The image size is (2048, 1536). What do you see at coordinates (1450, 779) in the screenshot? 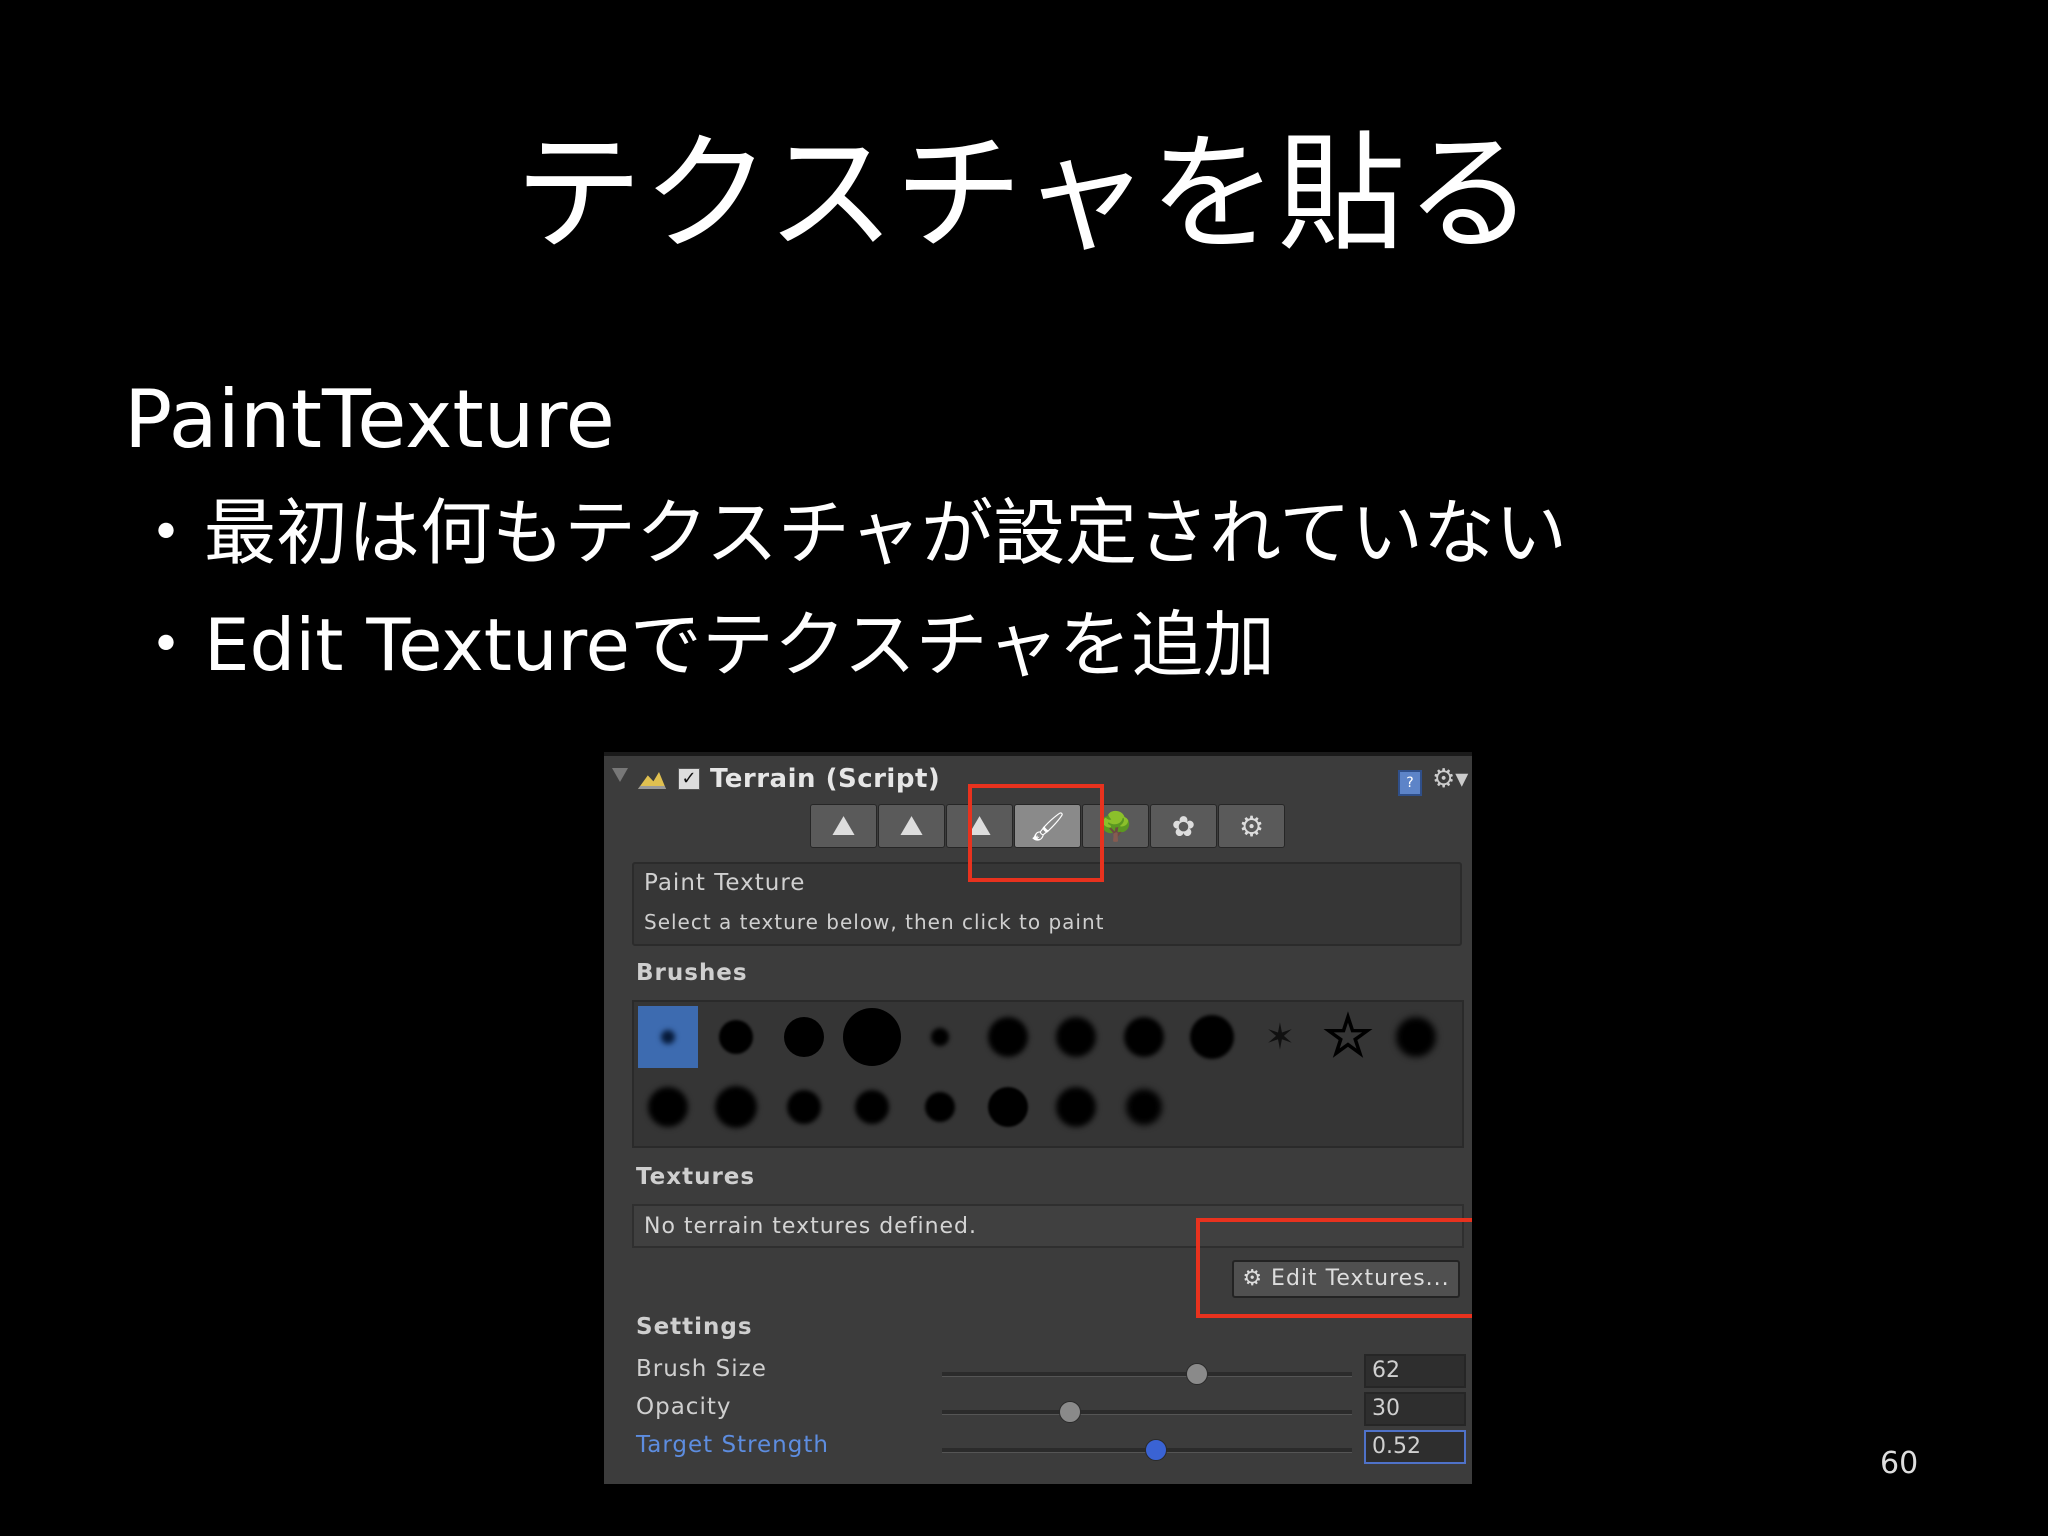
I see `settings-cog-icon: ⚙▾` at bounding box center [1450, 779].